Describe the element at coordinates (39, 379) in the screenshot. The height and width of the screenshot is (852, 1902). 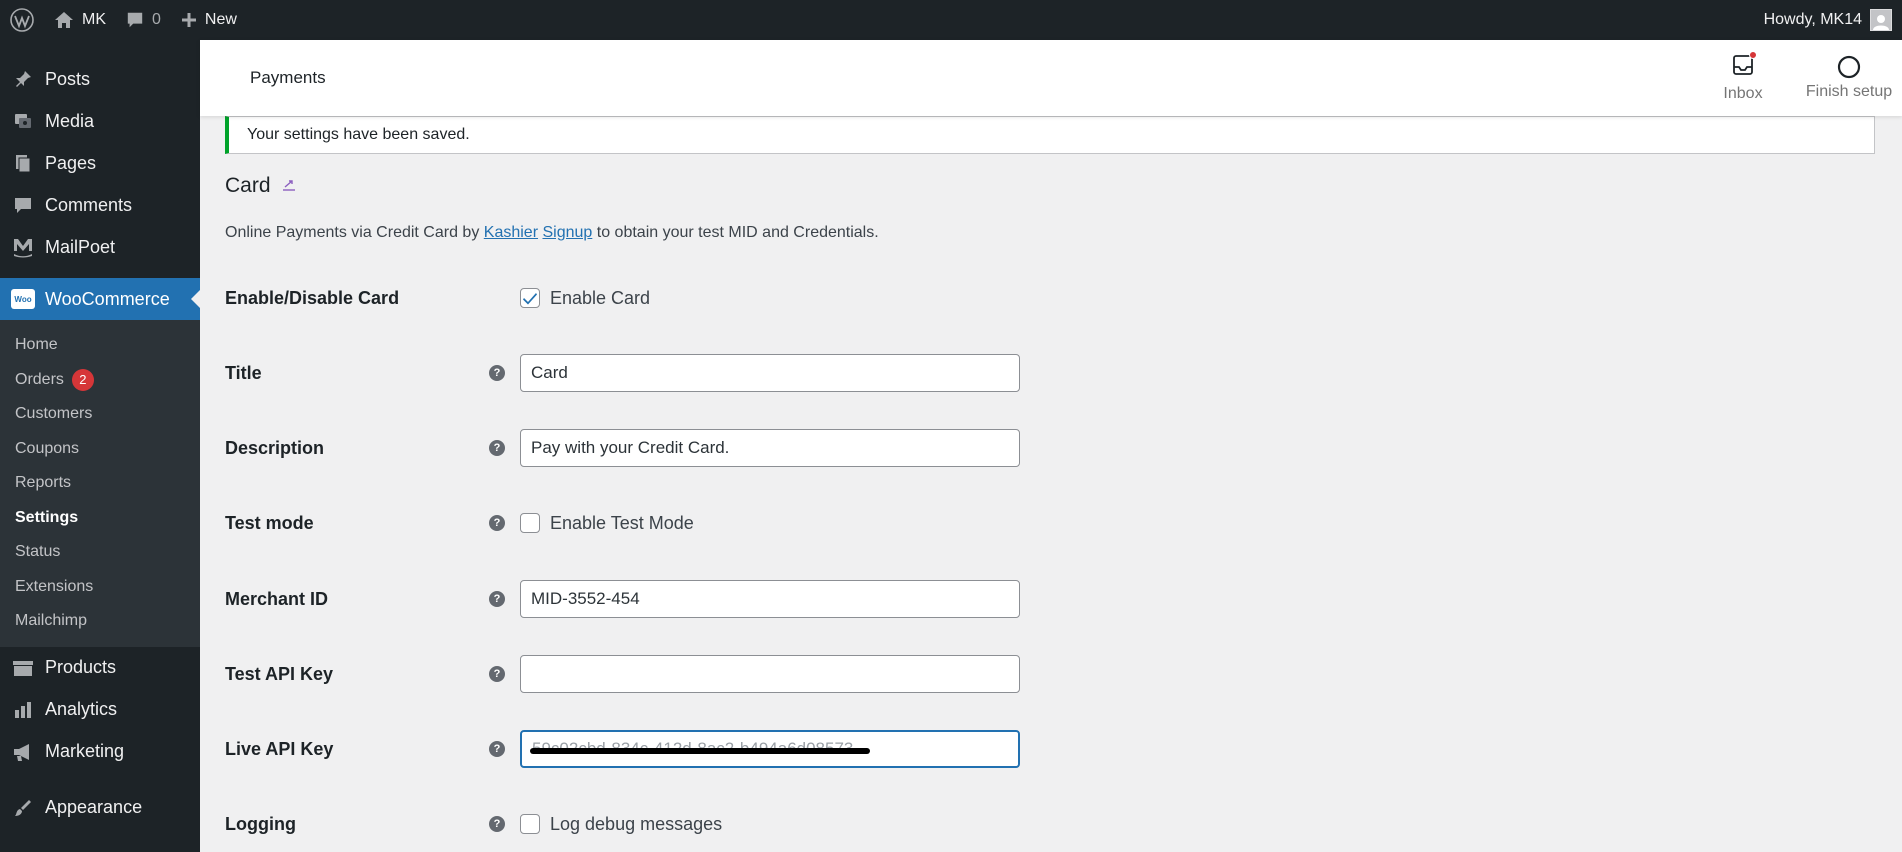
I see `submenu-label: Orders` at that location.